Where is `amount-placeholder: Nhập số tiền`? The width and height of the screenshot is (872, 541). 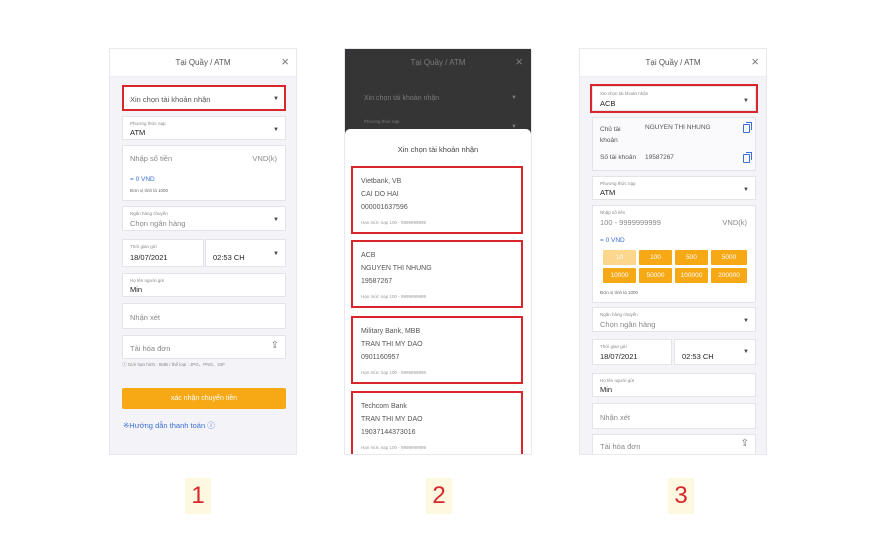
amount-placeholder: Nhập số tiền is located at coordinates (151, 158).